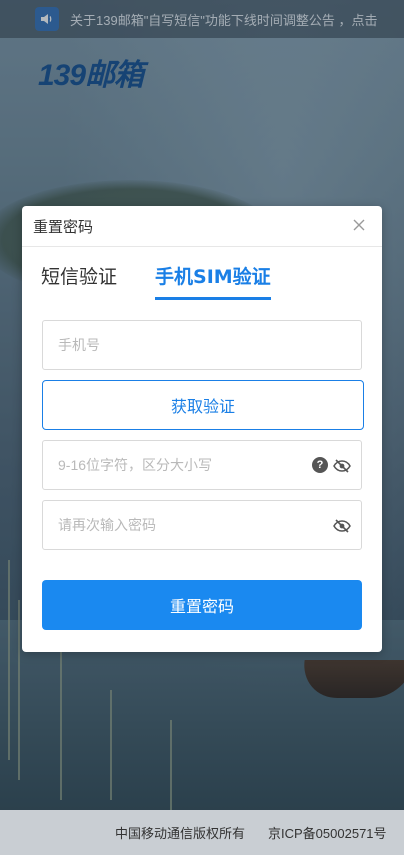 This screenshot has width=404, height=855. Describe the element at coordinates (178, 525) in the screenshot. I see `confirm-password-input` at that location.